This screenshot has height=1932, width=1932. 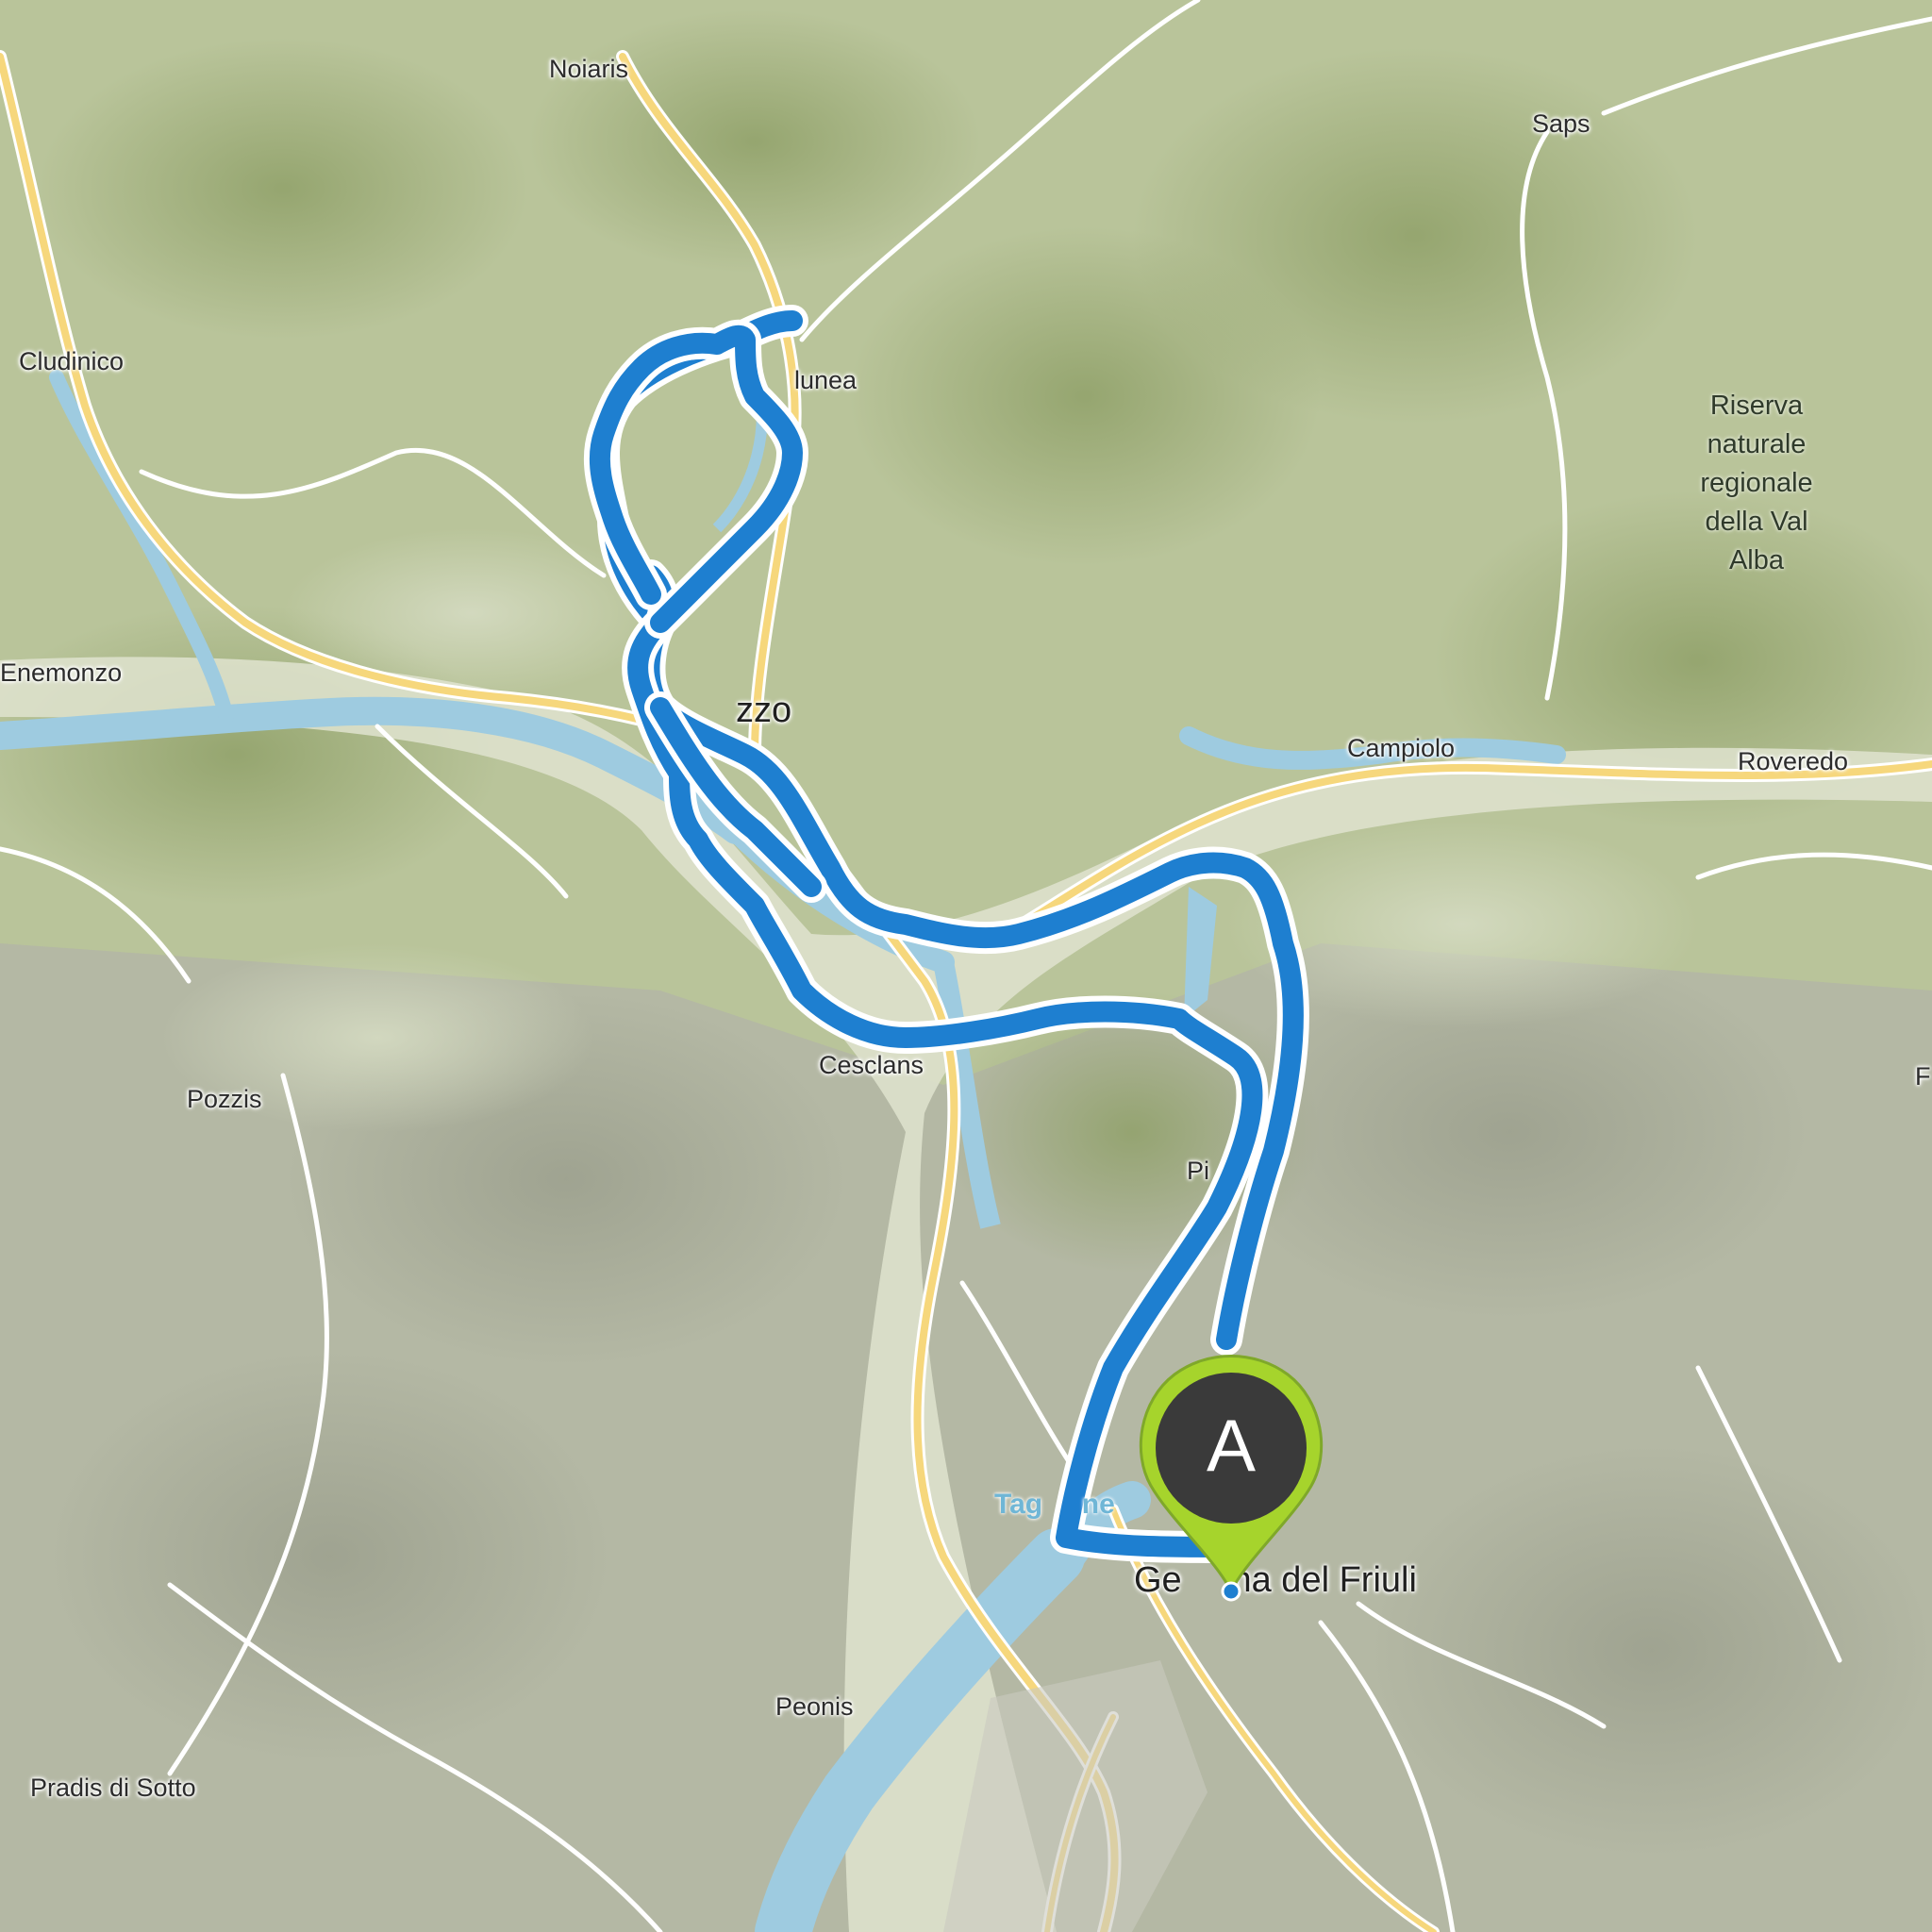 What do you see at coordinates (1231, 1446) in the screenshot?
I see `marker-letter: A` at bounding box center [1231, 1446].